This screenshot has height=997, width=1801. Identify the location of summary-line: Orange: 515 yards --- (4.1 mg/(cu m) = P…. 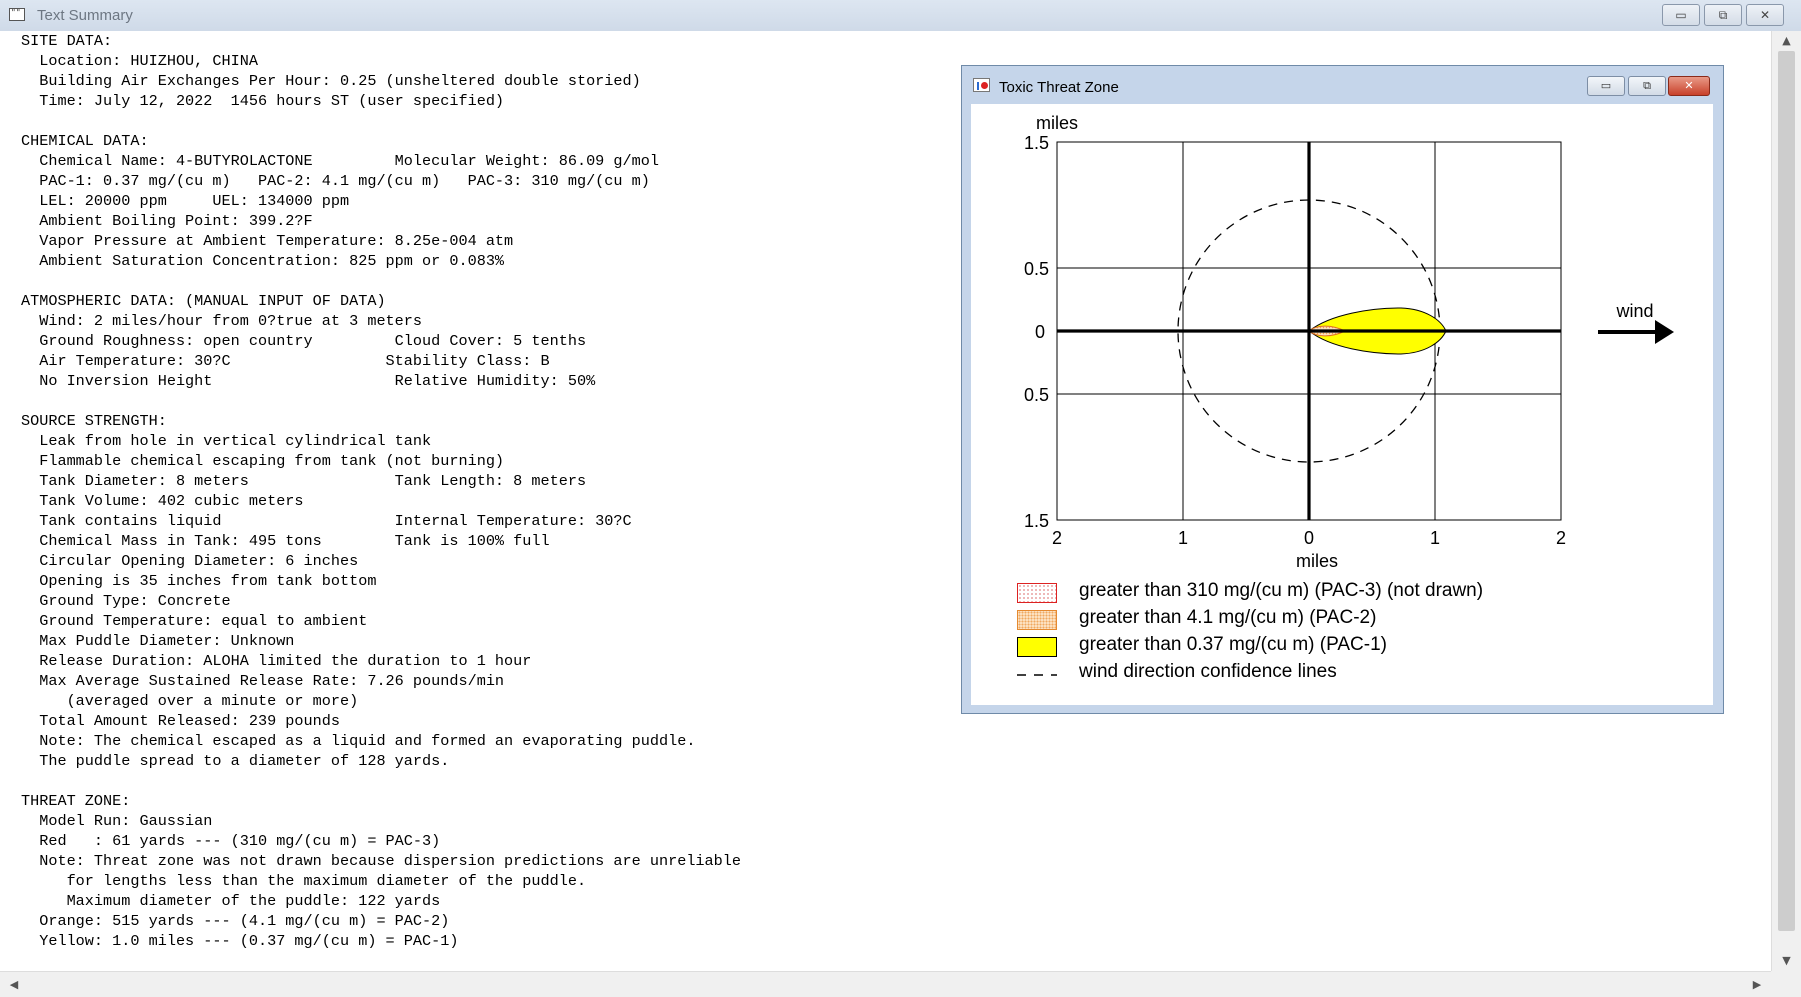
(244, 921).